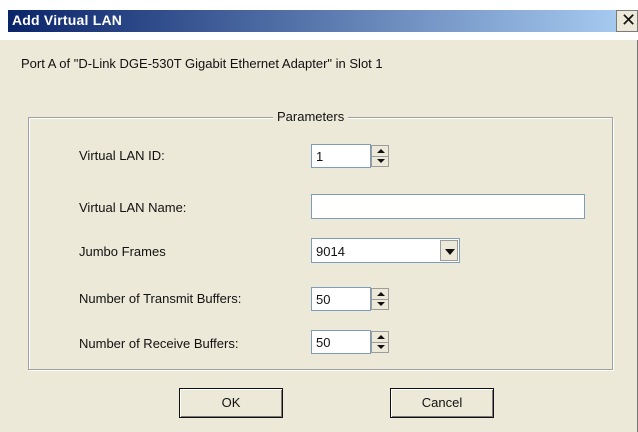  Describe the element at coordinates (330, 251) in the screenshot. I see `jumbo-frames-value: 9014` at that location.